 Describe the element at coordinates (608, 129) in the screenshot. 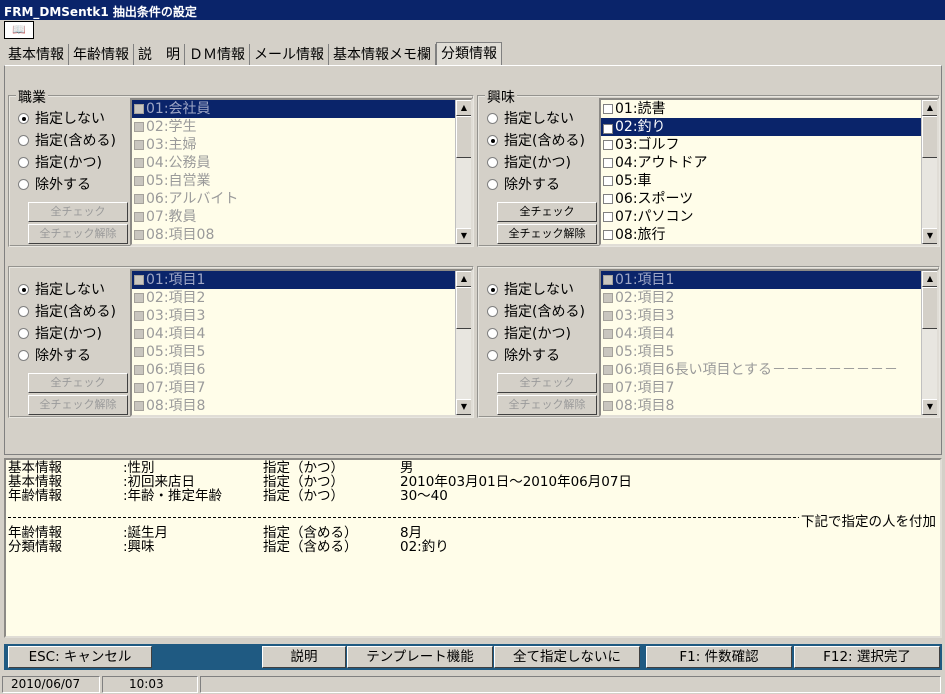

I see `checkbox: ✓` at that location.